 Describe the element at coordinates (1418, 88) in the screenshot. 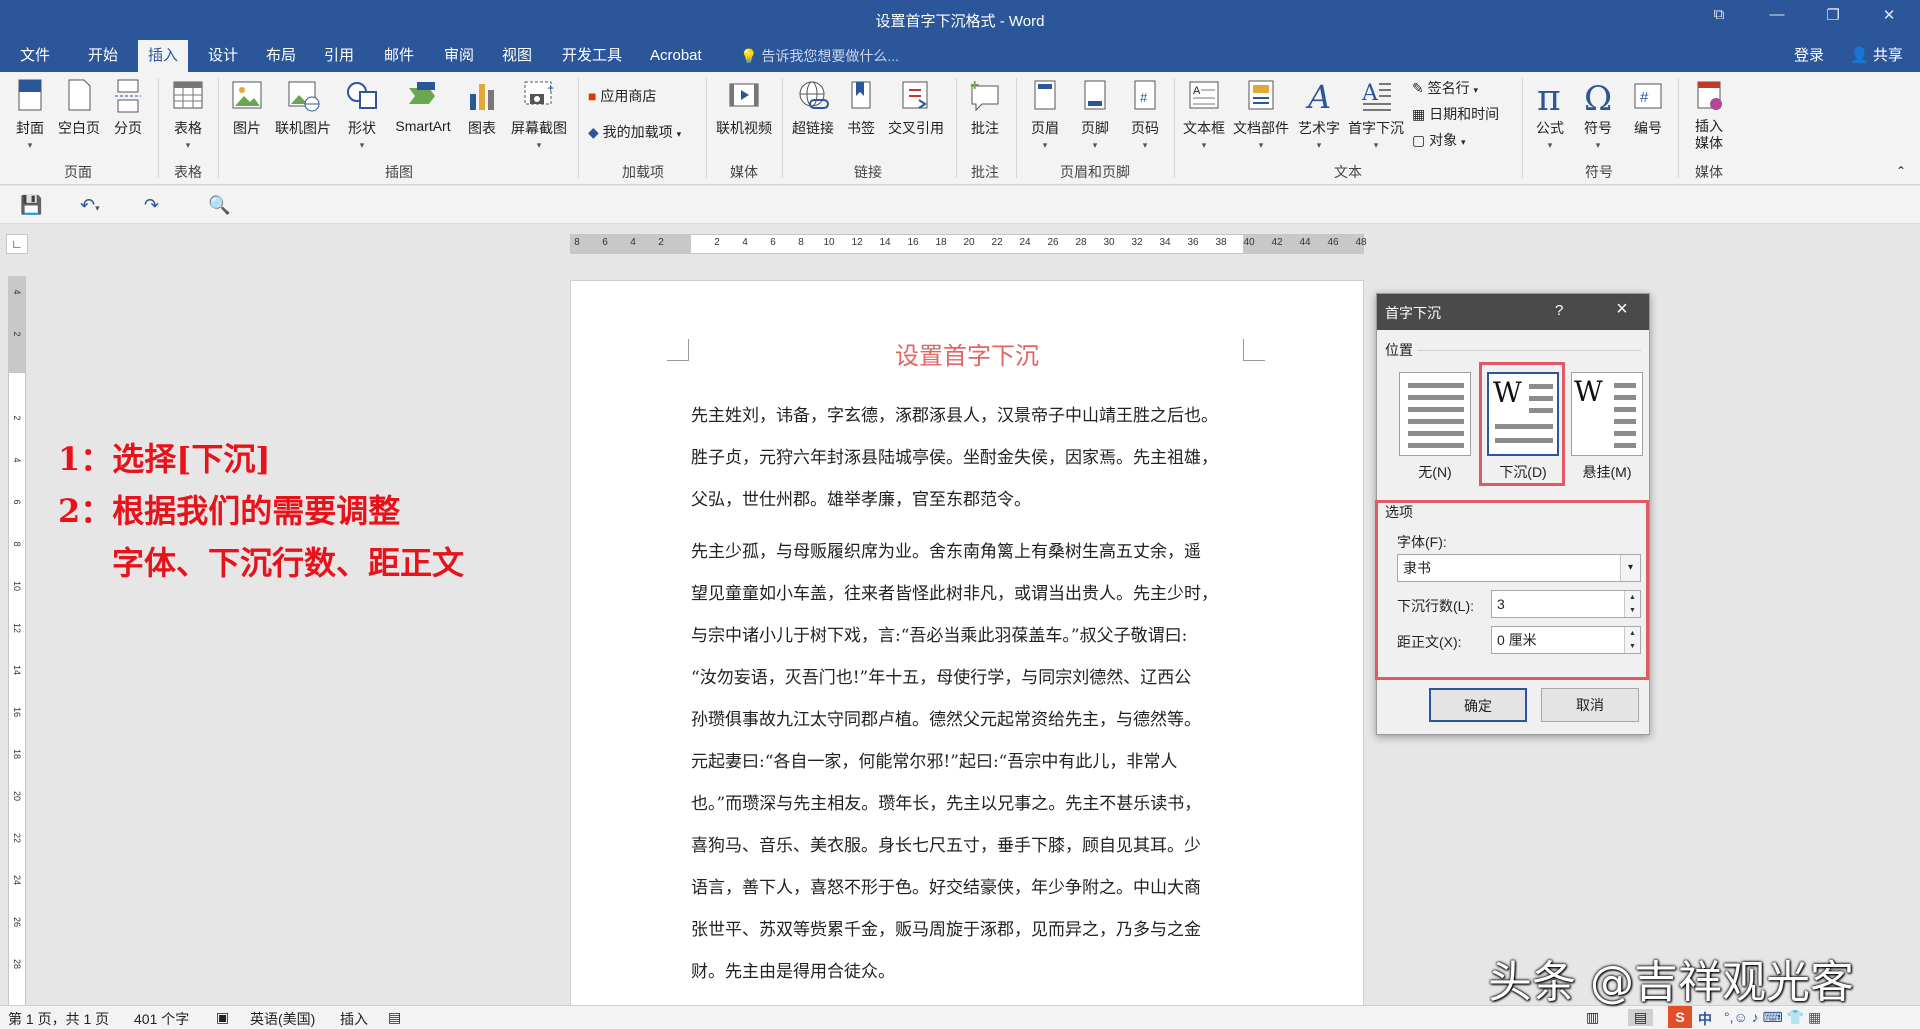

I see `signature-icon: ✎` at that location.